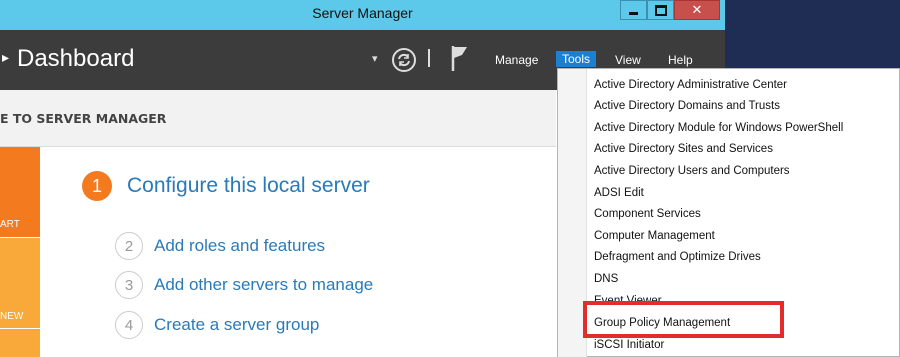 The width and height of the screenshot is (900, 357). What do you see at coordinates (5, 58) in the screenshot?
I see `breadcrumb-arrow-icon: ▸` at bounding box center [5, 58].